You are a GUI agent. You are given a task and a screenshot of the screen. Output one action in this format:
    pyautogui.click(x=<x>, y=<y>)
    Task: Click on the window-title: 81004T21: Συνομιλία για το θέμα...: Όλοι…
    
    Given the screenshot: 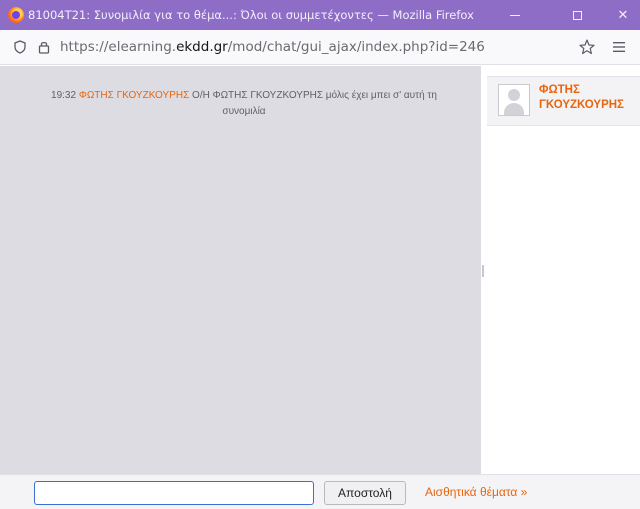 What is the action you would take?
    pyautogui.click(x=251, y=15)
    